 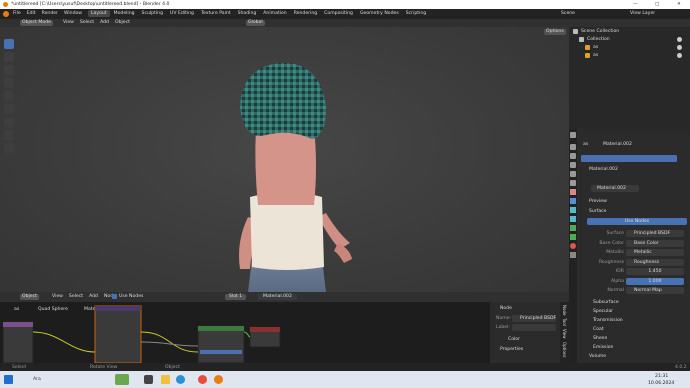 What do you see at coordinates (615, 188) in the screenshot?
I see `material-field: Material.002` at bounding box center [615, 188].